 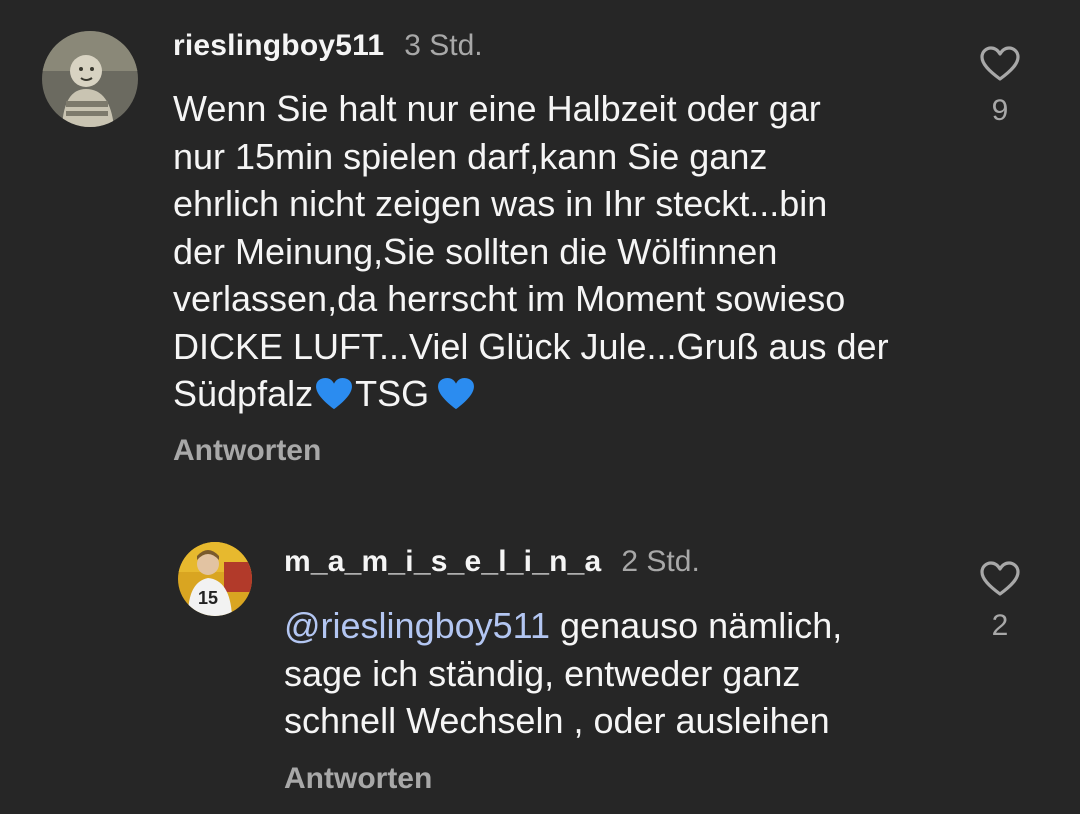 What do you see at coordinates (248, 393) in the screenshot?
I see `comment-line-text: Südpfalz` at bounding box center [248, 393].